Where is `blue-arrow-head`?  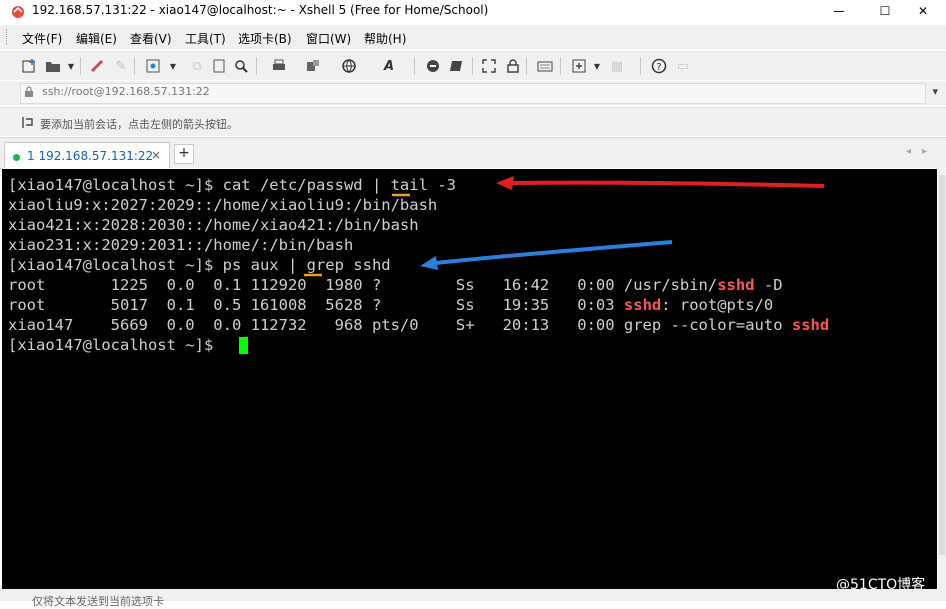
blue-arrow-head is located at coordinates (429, 263).